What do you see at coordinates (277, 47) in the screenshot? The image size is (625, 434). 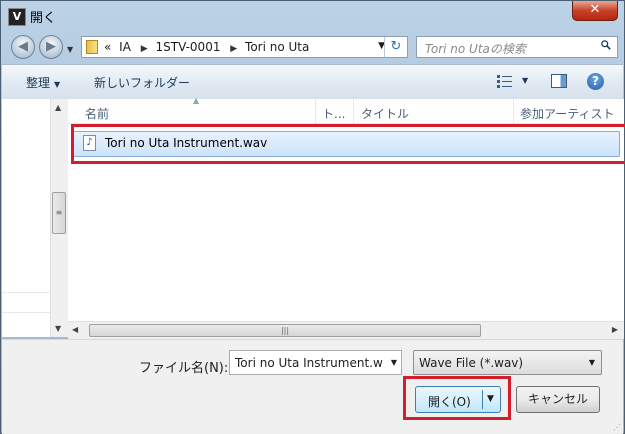 I see `breadcrumb-item: Tori no Uta` at bounding box center [277, 47].